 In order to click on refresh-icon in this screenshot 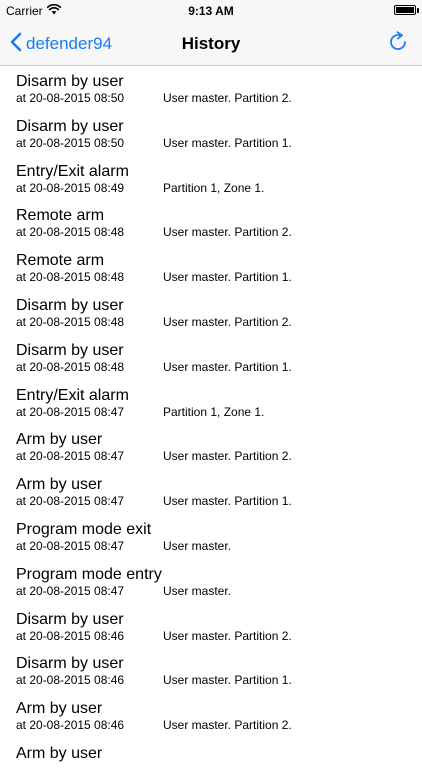, I will do `click(398, 44)`.